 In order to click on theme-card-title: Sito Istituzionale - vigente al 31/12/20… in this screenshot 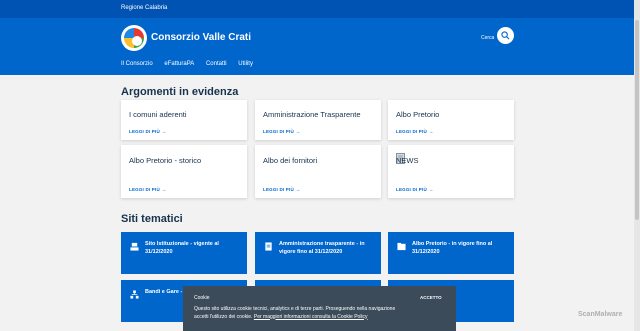, I will do `click(182, 248)`.